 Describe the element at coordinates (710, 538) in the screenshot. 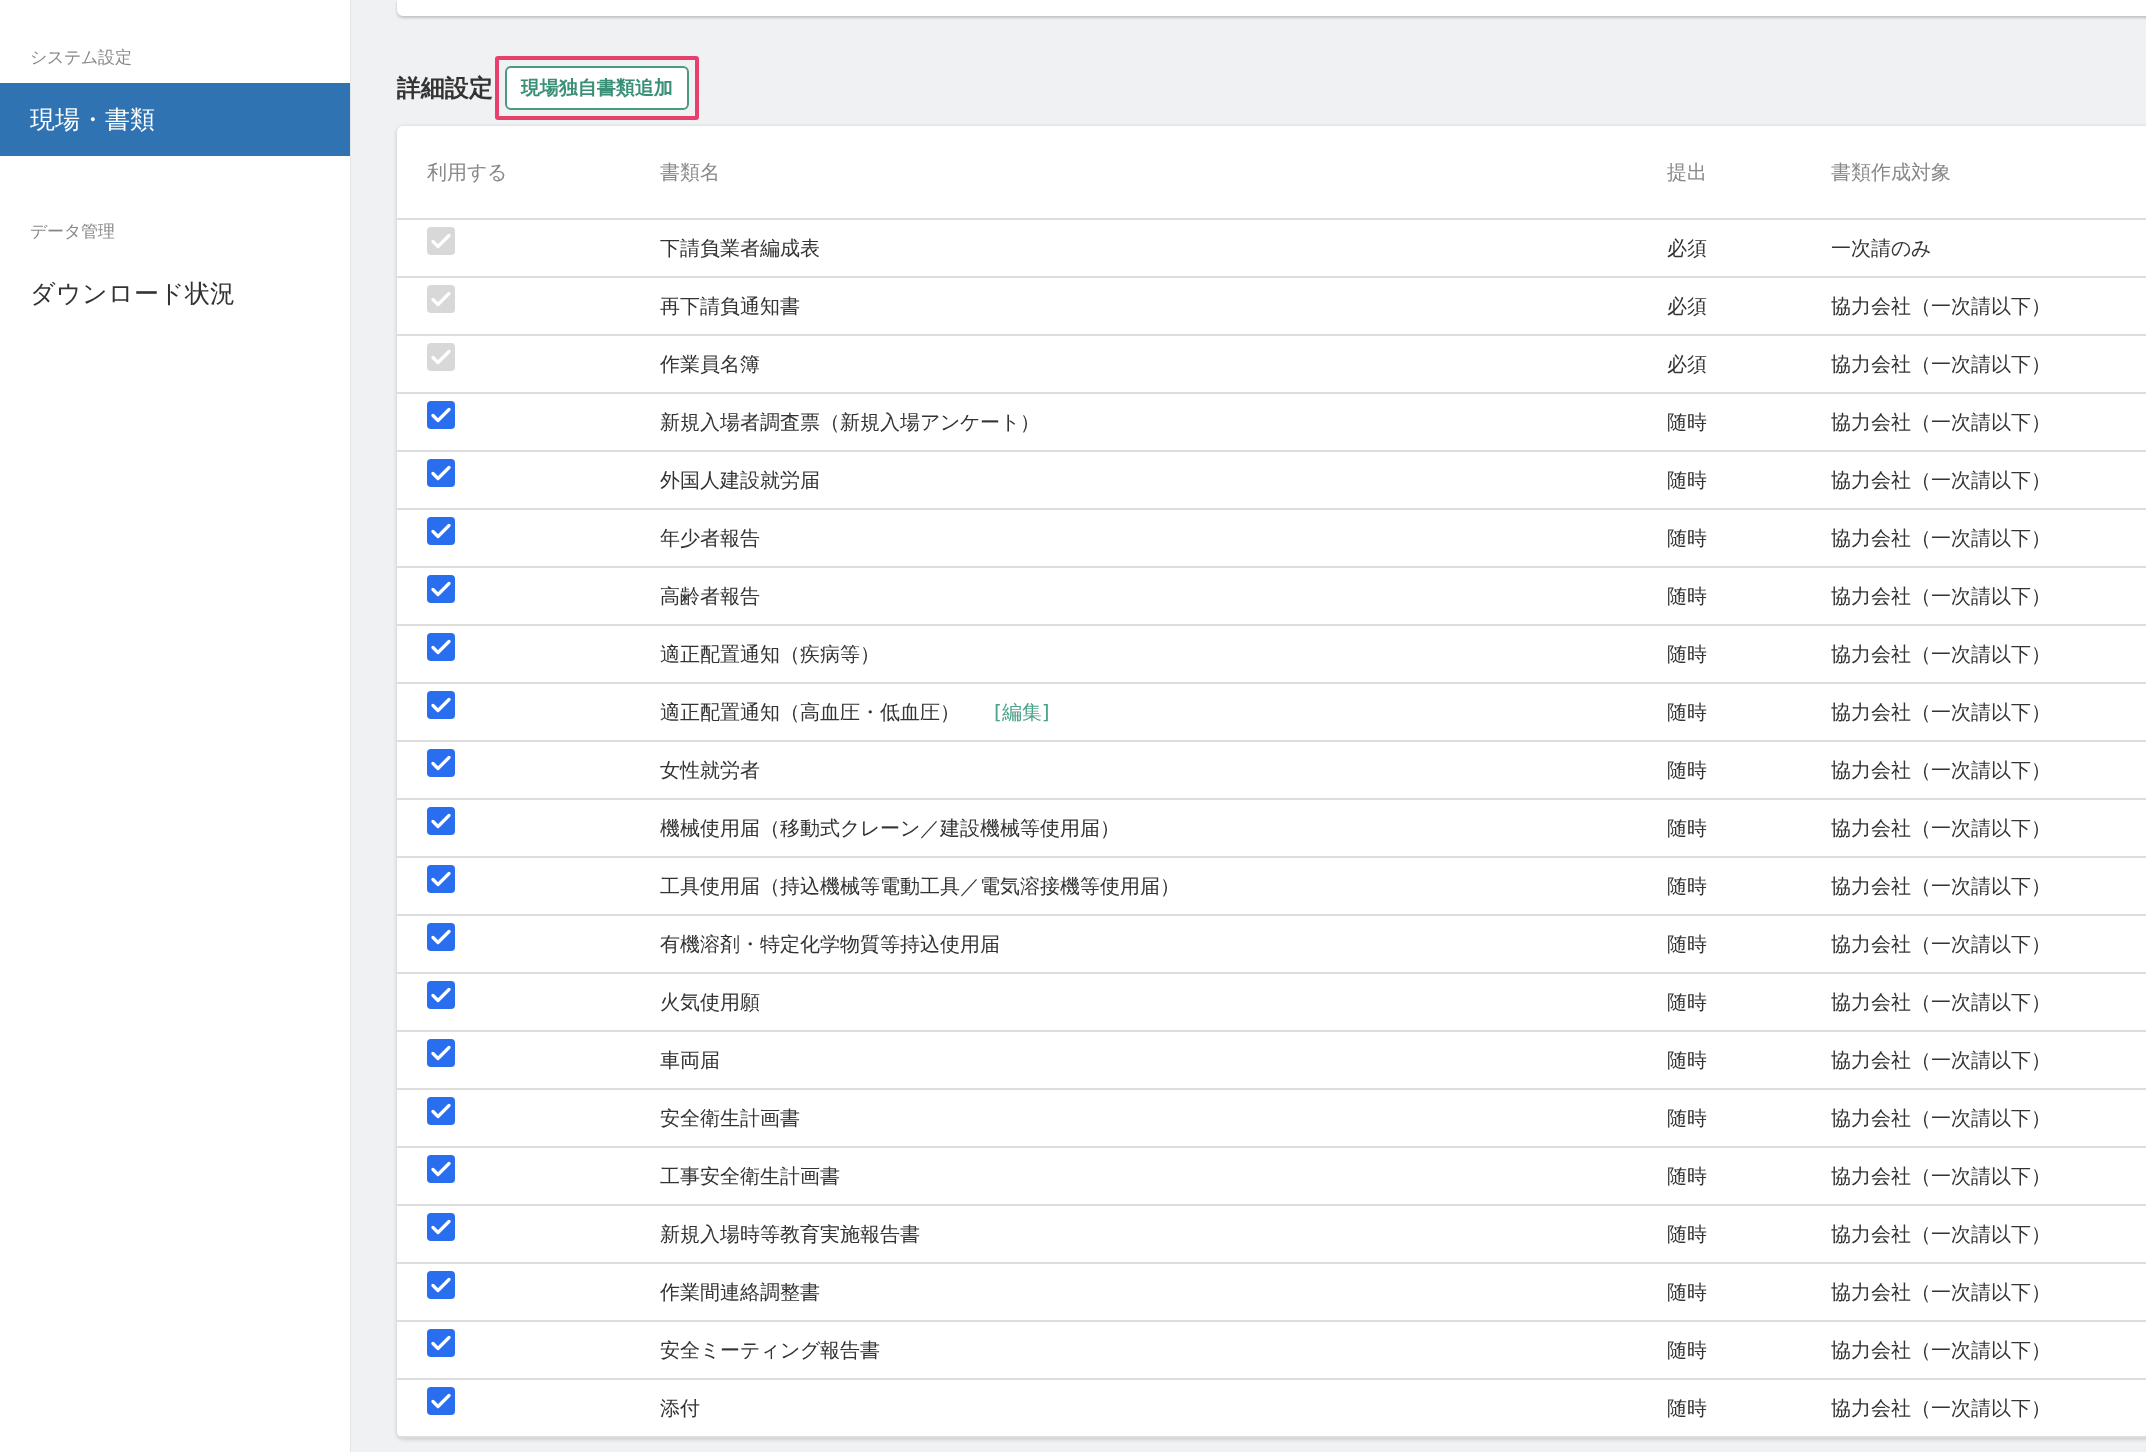

I see `table-cell: 年少者報告` at that location.